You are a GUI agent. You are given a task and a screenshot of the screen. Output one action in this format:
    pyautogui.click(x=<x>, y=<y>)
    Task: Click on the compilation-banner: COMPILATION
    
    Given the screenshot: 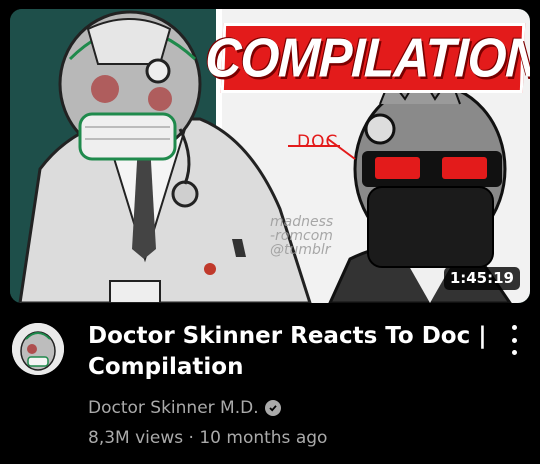 What is the action you would take?
    pyautogui.click(x=367, y=58)
    